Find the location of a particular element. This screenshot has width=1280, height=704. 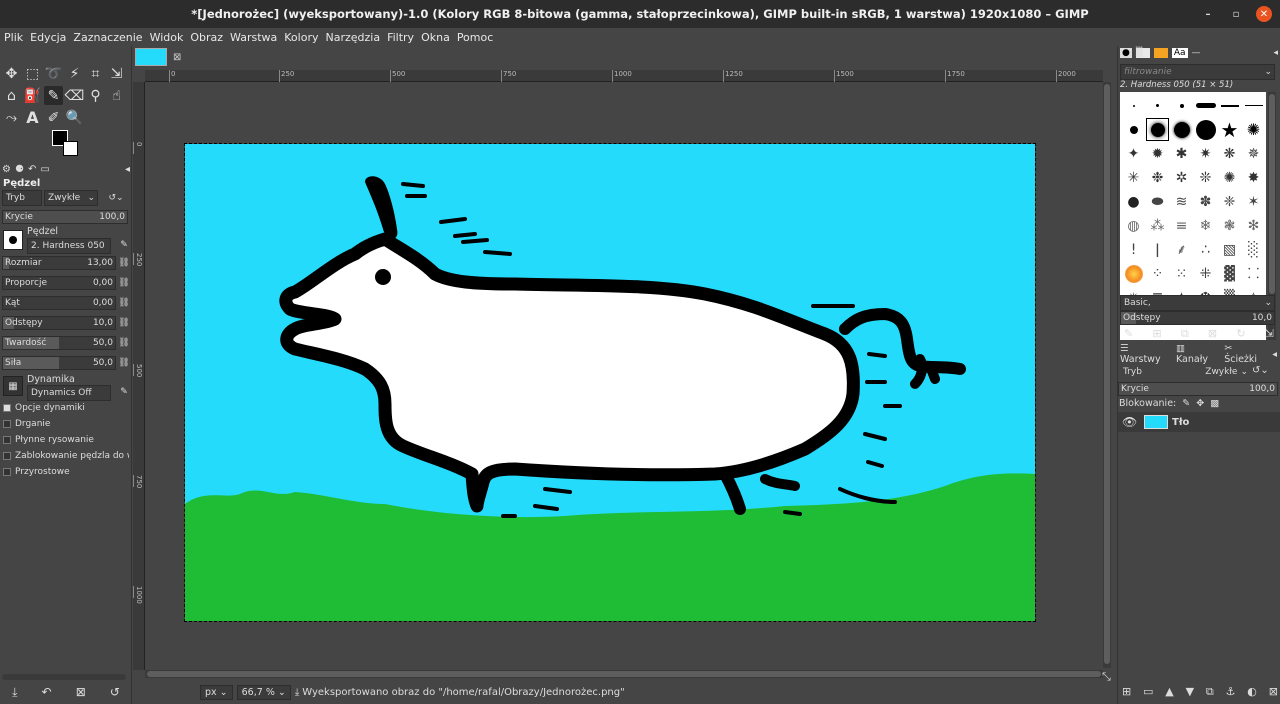

eye-visibility-icon: 👁 is located at coordinates (1129, 422).